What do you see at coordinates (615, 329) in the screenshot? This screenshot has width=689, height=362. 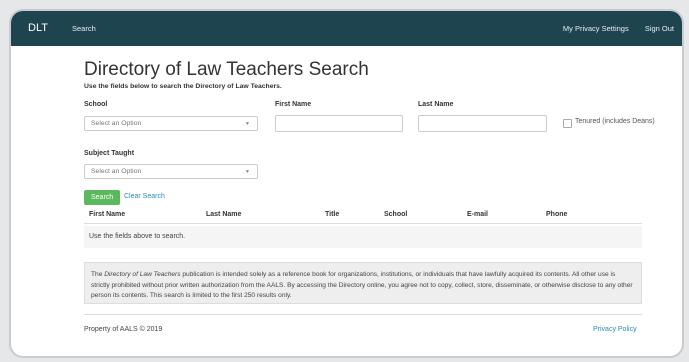 I see `privacy-policy-link: Privacy Policy` at bounding box center [615, 329].